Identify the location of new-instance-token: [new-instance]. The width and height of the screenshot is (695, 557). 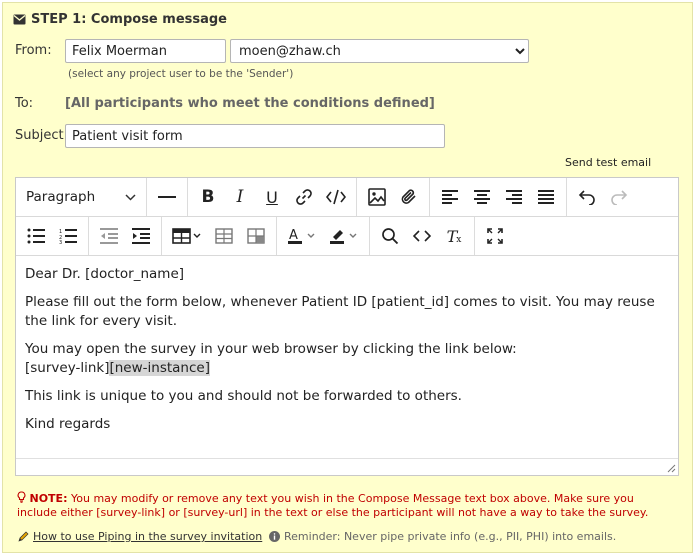
(159, 368).